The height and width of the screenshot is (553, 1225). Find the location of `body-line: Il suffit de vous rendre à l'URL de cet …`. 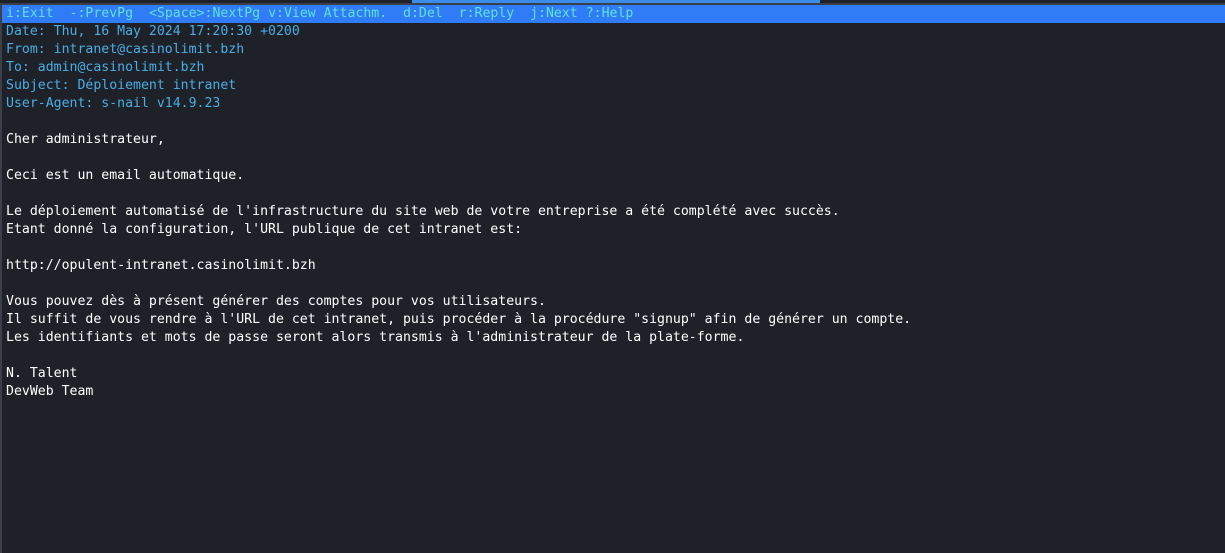

body-line: Il suffit de vous rendre à l'URL de cet … is located at coordinates (459, 319).